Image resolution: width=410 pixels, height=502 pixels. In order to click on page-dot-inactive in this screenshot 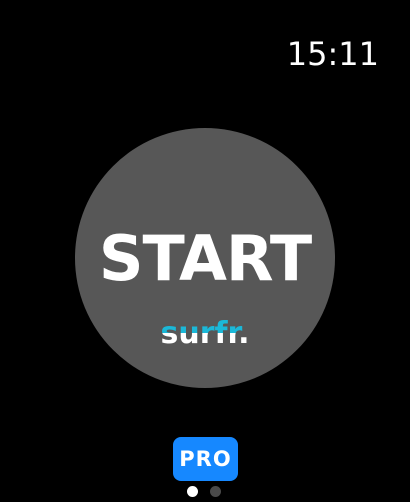, I will do `click(215, 491)`.